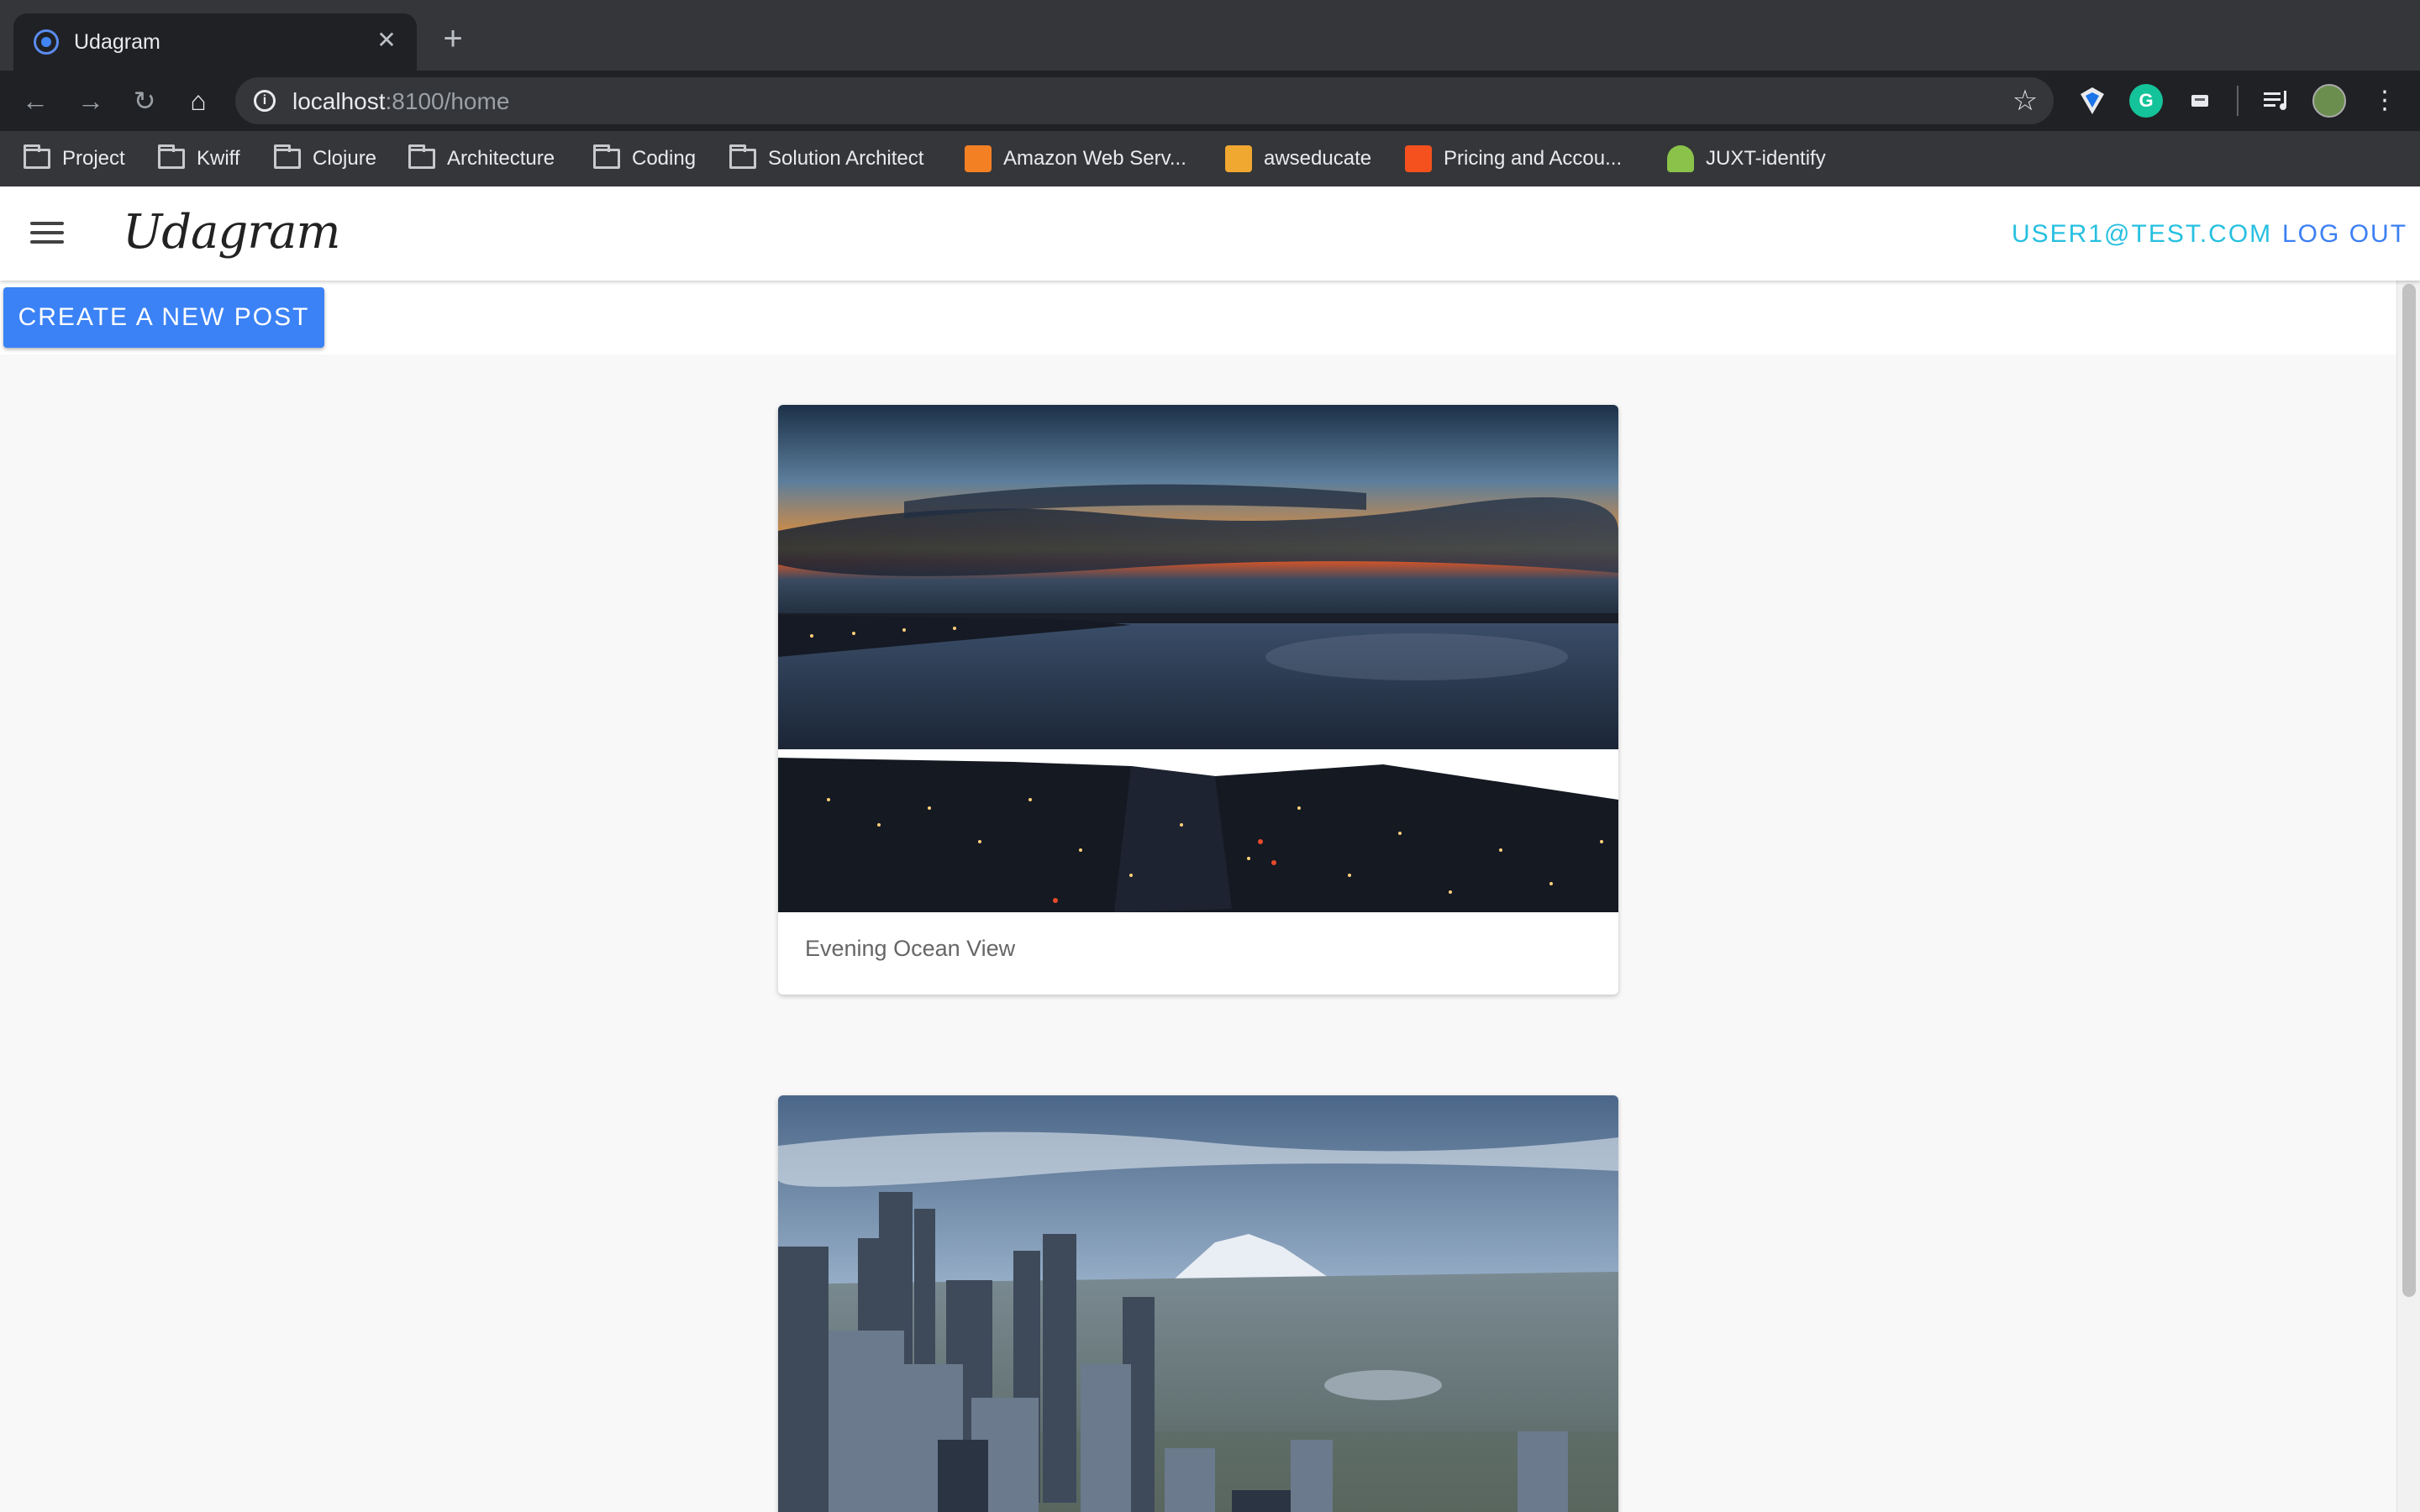 The height and width of the screenshot is (1512, 2420). I want to click on thumb-icon, so click(1680, 158).